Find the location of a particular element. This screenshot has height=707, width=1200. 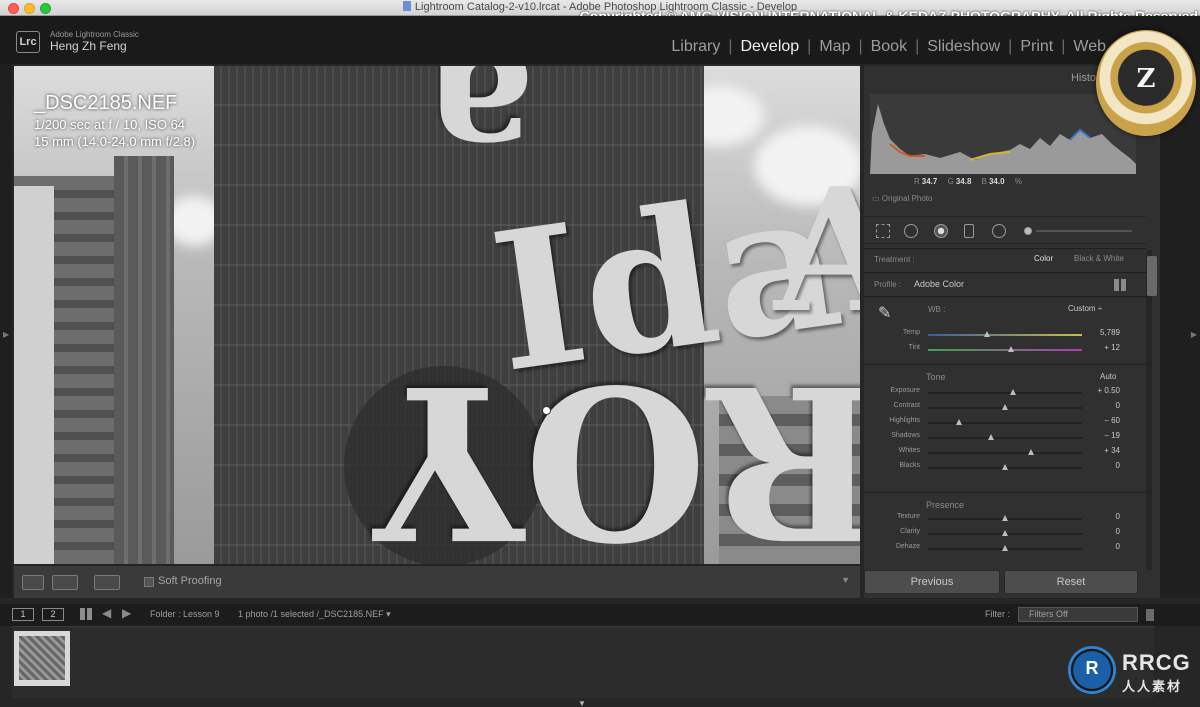

wb-label: WB : is located at coordinates (937, 309).